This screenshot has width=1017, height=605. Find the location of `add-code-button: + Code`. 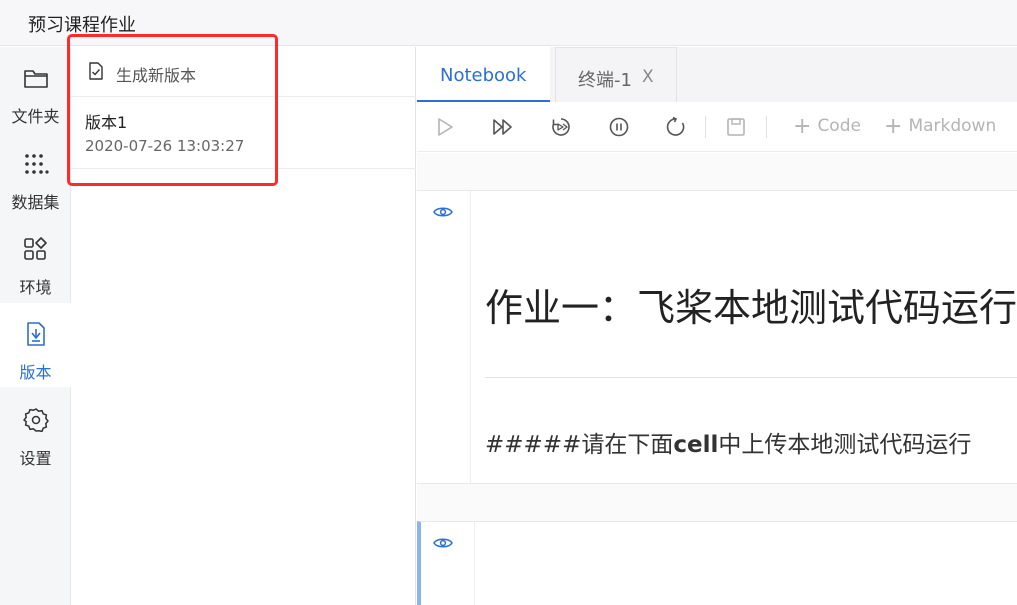

add-code-button: + Code is located at coordinates (827, 126).